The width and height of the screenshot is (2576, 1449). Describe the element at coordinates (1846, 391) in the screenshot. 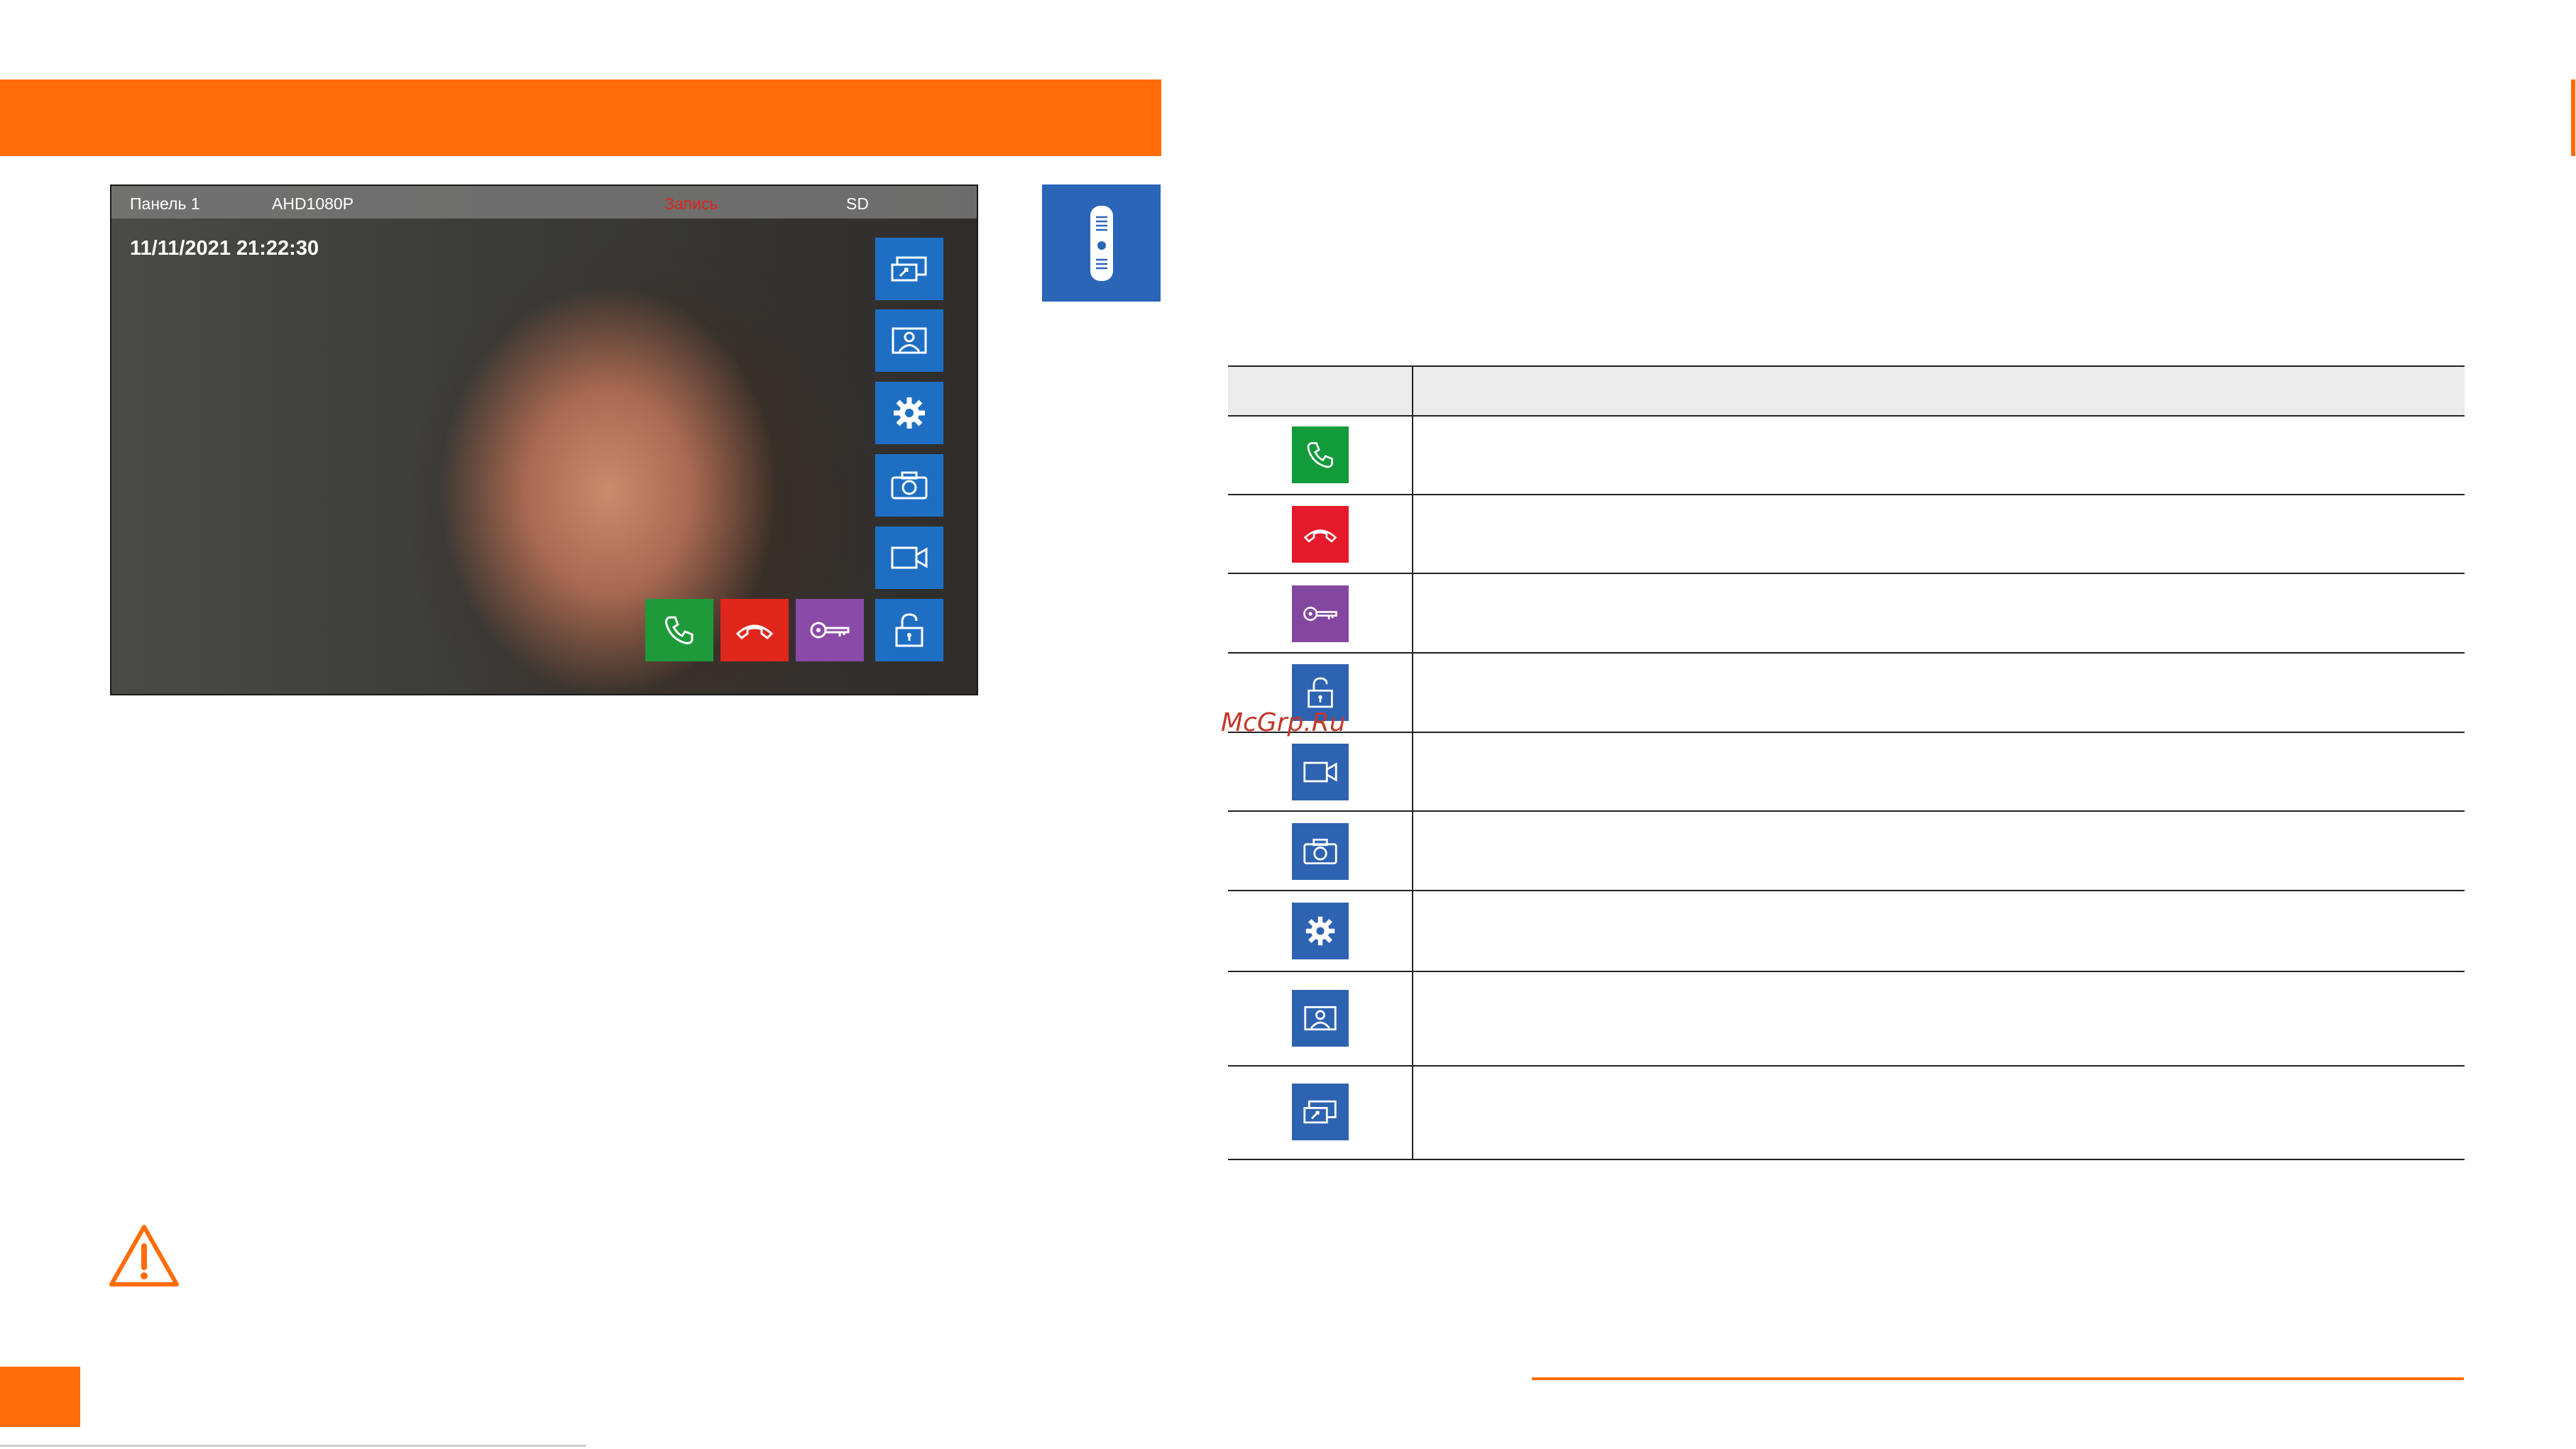

I see `table-header` at that location.